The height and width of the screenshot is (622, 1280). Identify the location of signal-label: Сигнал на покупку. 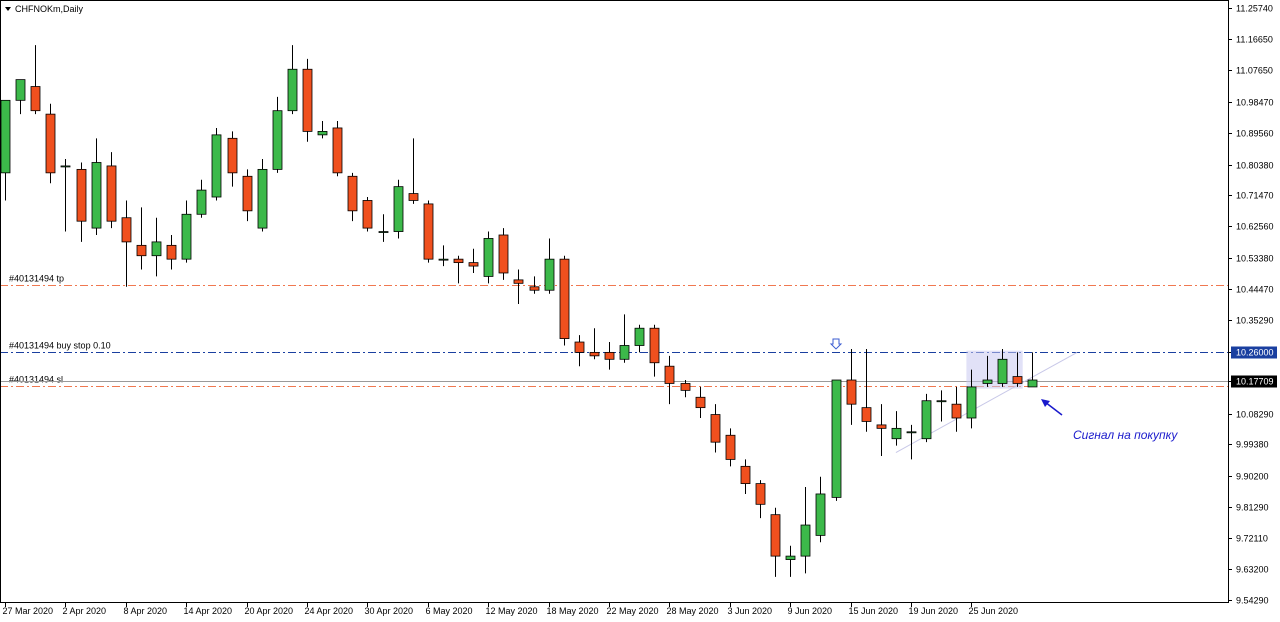
(1125, 435).